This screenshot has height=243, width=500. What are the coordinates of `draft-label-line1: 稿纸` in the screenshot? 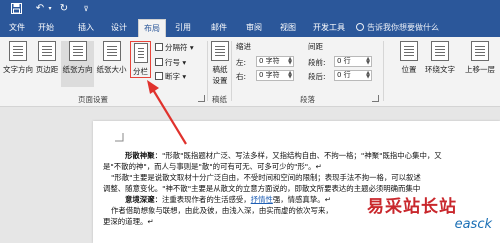 It's located at (220, 69).